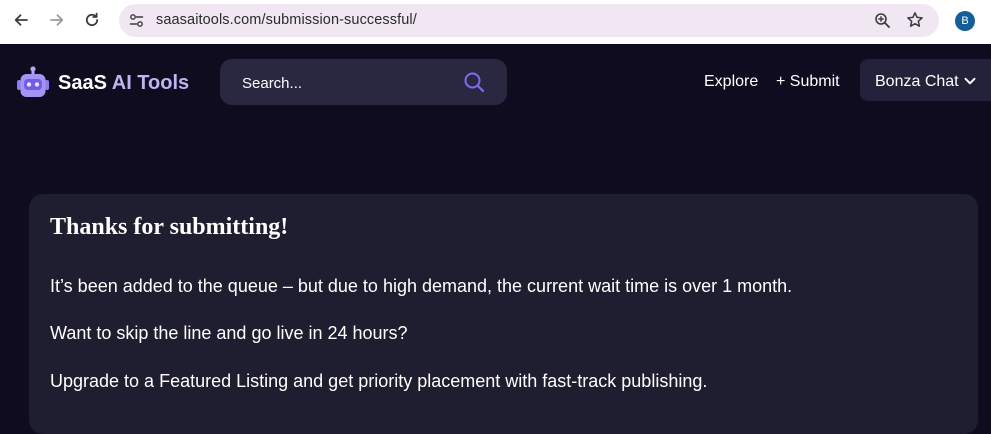 This screenshot has height=434, width=991. What do you see at coordinates (915, 20) in the screenshot?
I see `bookmark-star-icon` at bounding box center [915, 20].